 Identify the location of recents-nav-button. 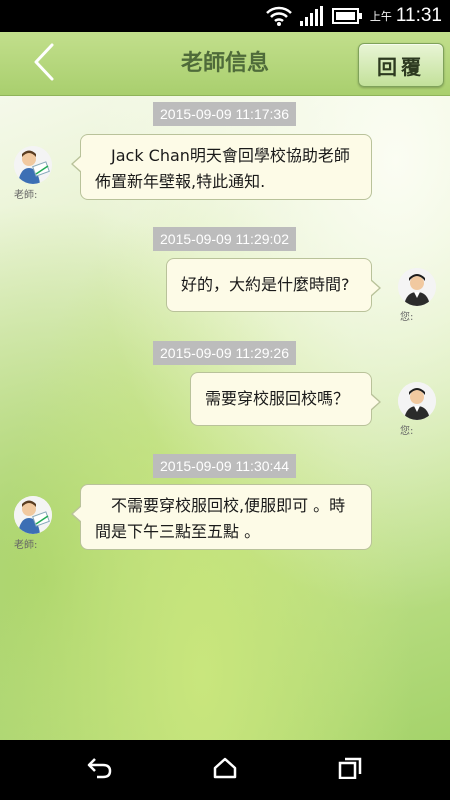
(350, 770).